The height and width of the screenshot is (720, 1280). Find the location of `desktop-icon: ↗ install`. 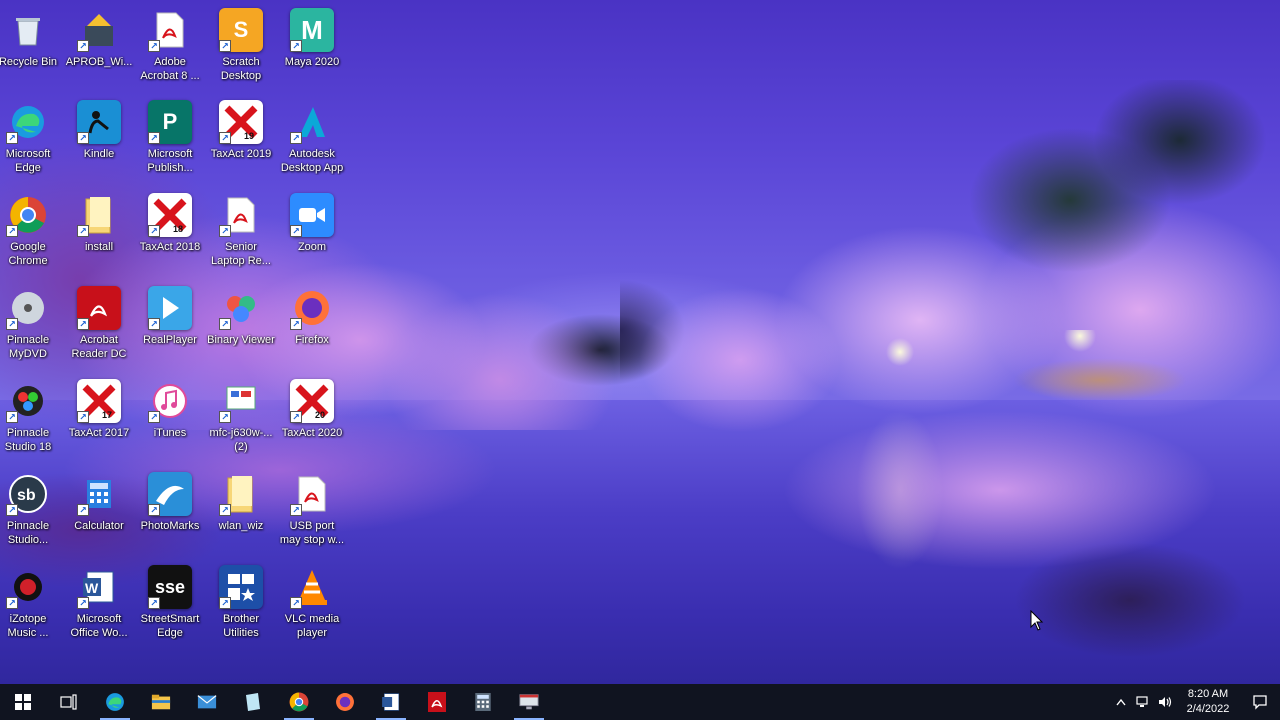

desktop-icon: ↗ install is located at coordinates (99, 233).